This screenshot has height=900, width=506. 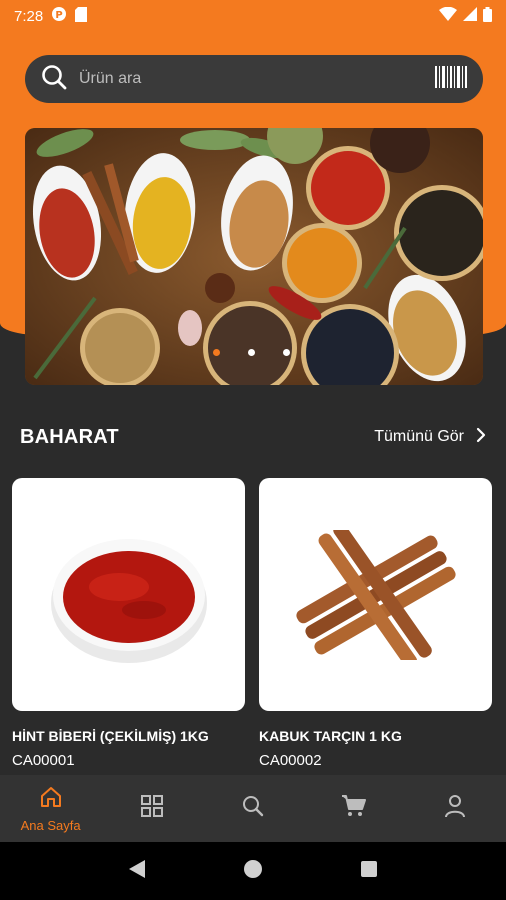 I want to click on nav-profile, so click(x=455, y=808).